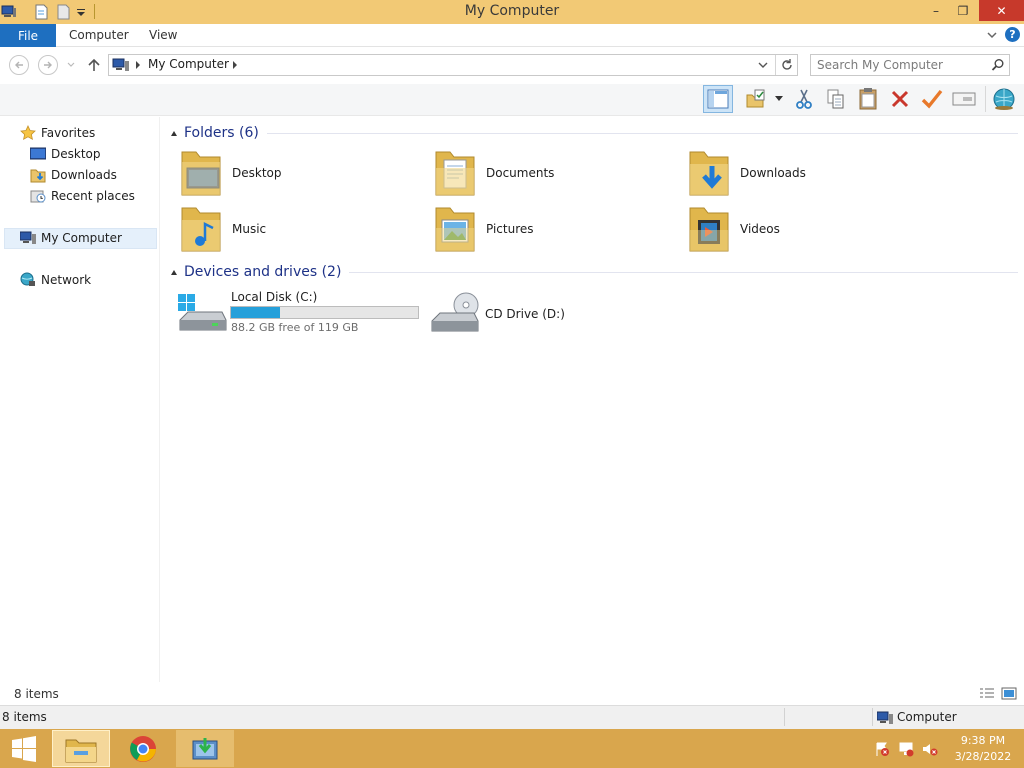  What do you see at coordinates (202, 314) in the screenshot?
I see `local-disk-icon` at bounding box center [202, 314].